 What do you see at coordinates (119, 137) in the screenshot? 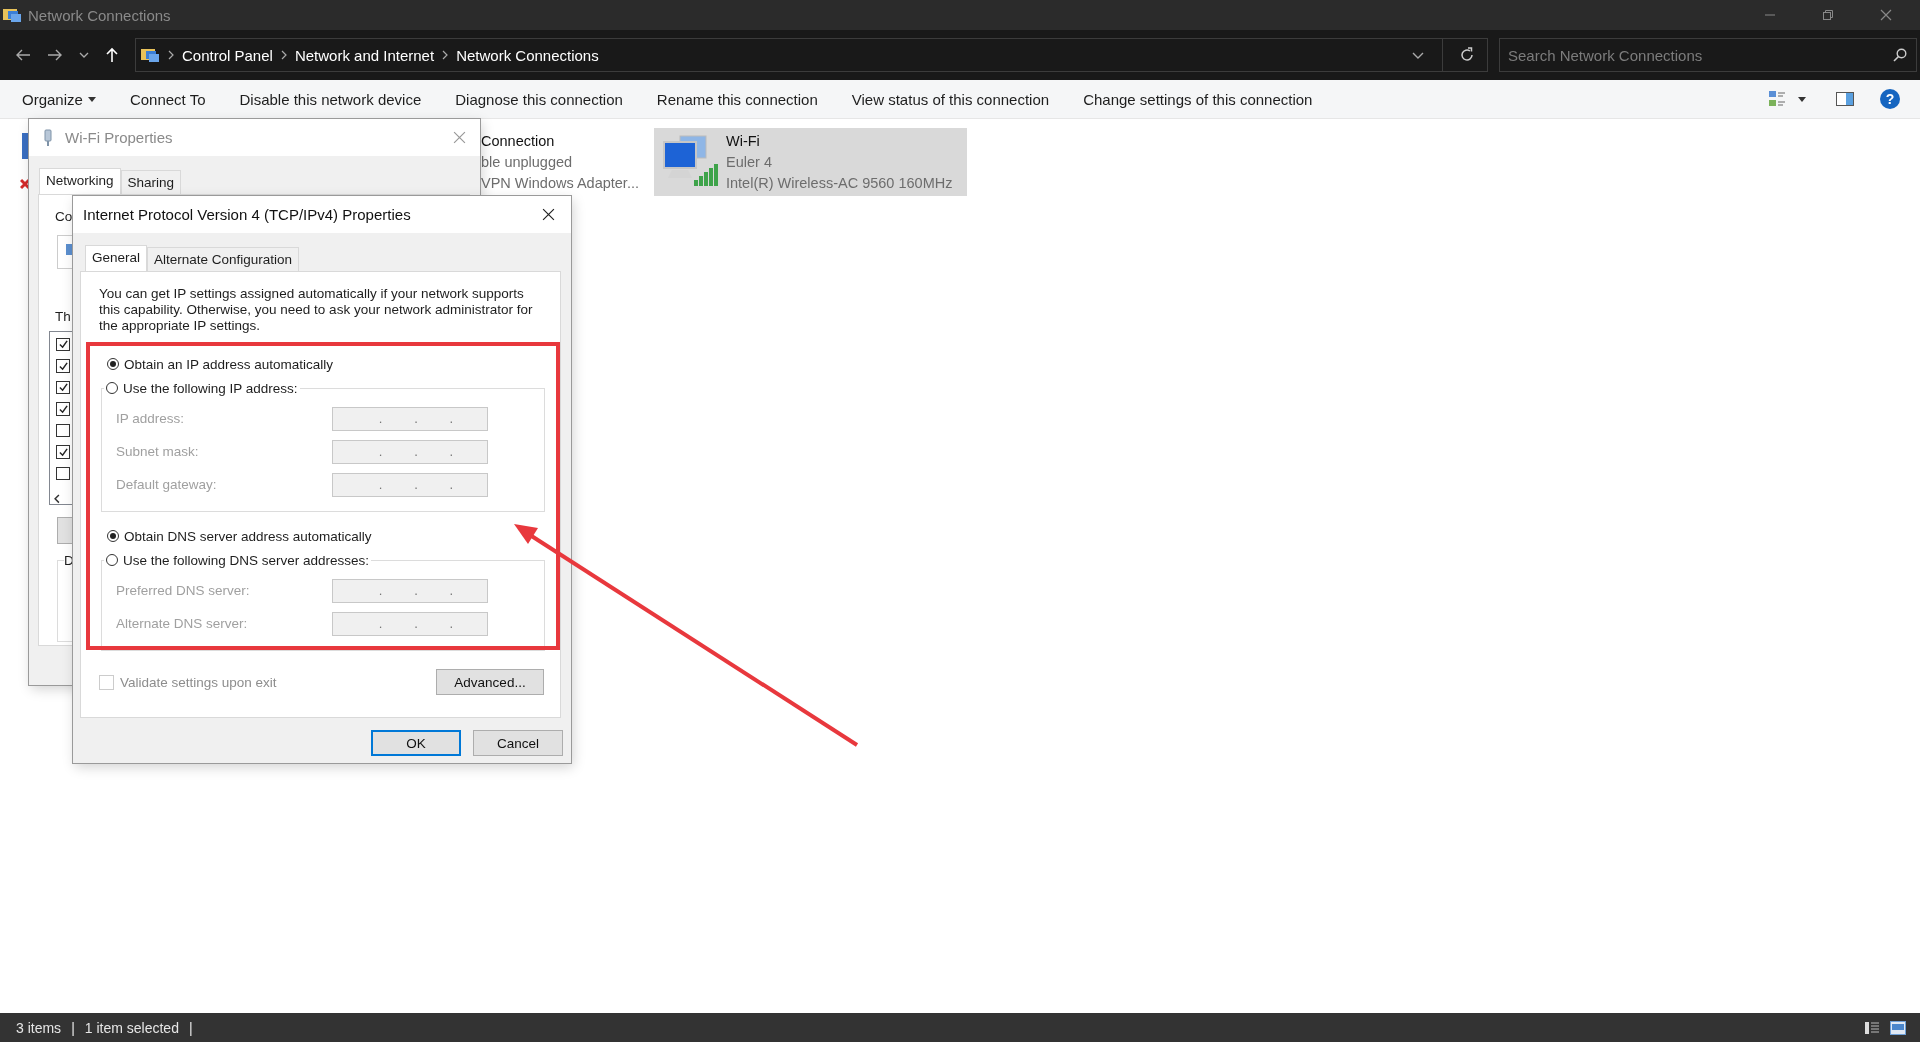
I see `dialog-title: Wi-Fi Properties` at bounding box center [119, 137].